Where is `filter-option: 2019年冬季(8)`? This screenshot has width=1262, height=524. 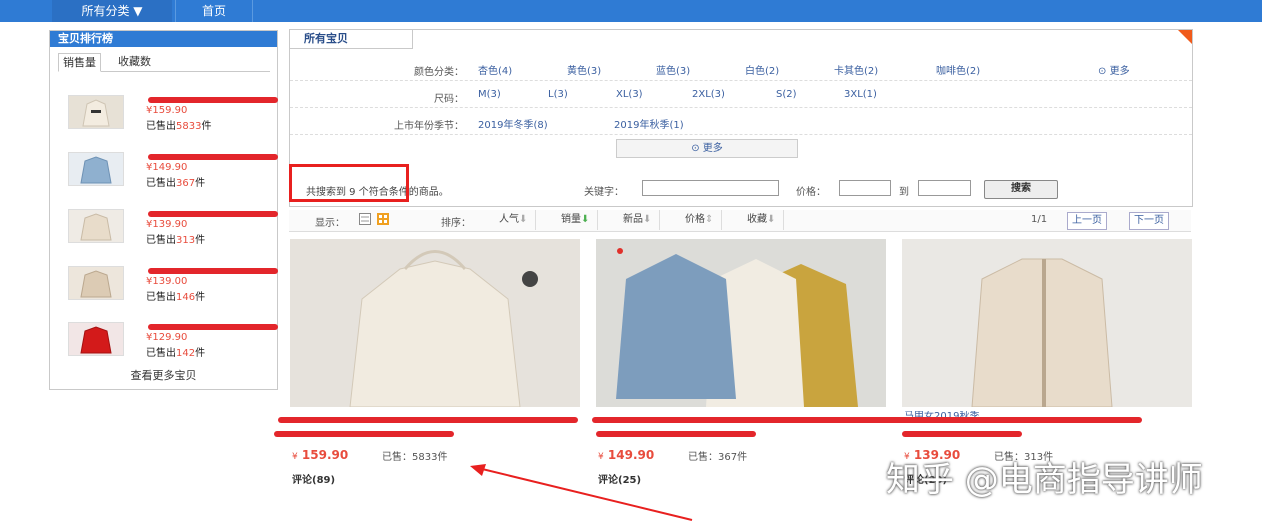
filter-option: 2019年冬季(8) is located at coordinates (513, 123).